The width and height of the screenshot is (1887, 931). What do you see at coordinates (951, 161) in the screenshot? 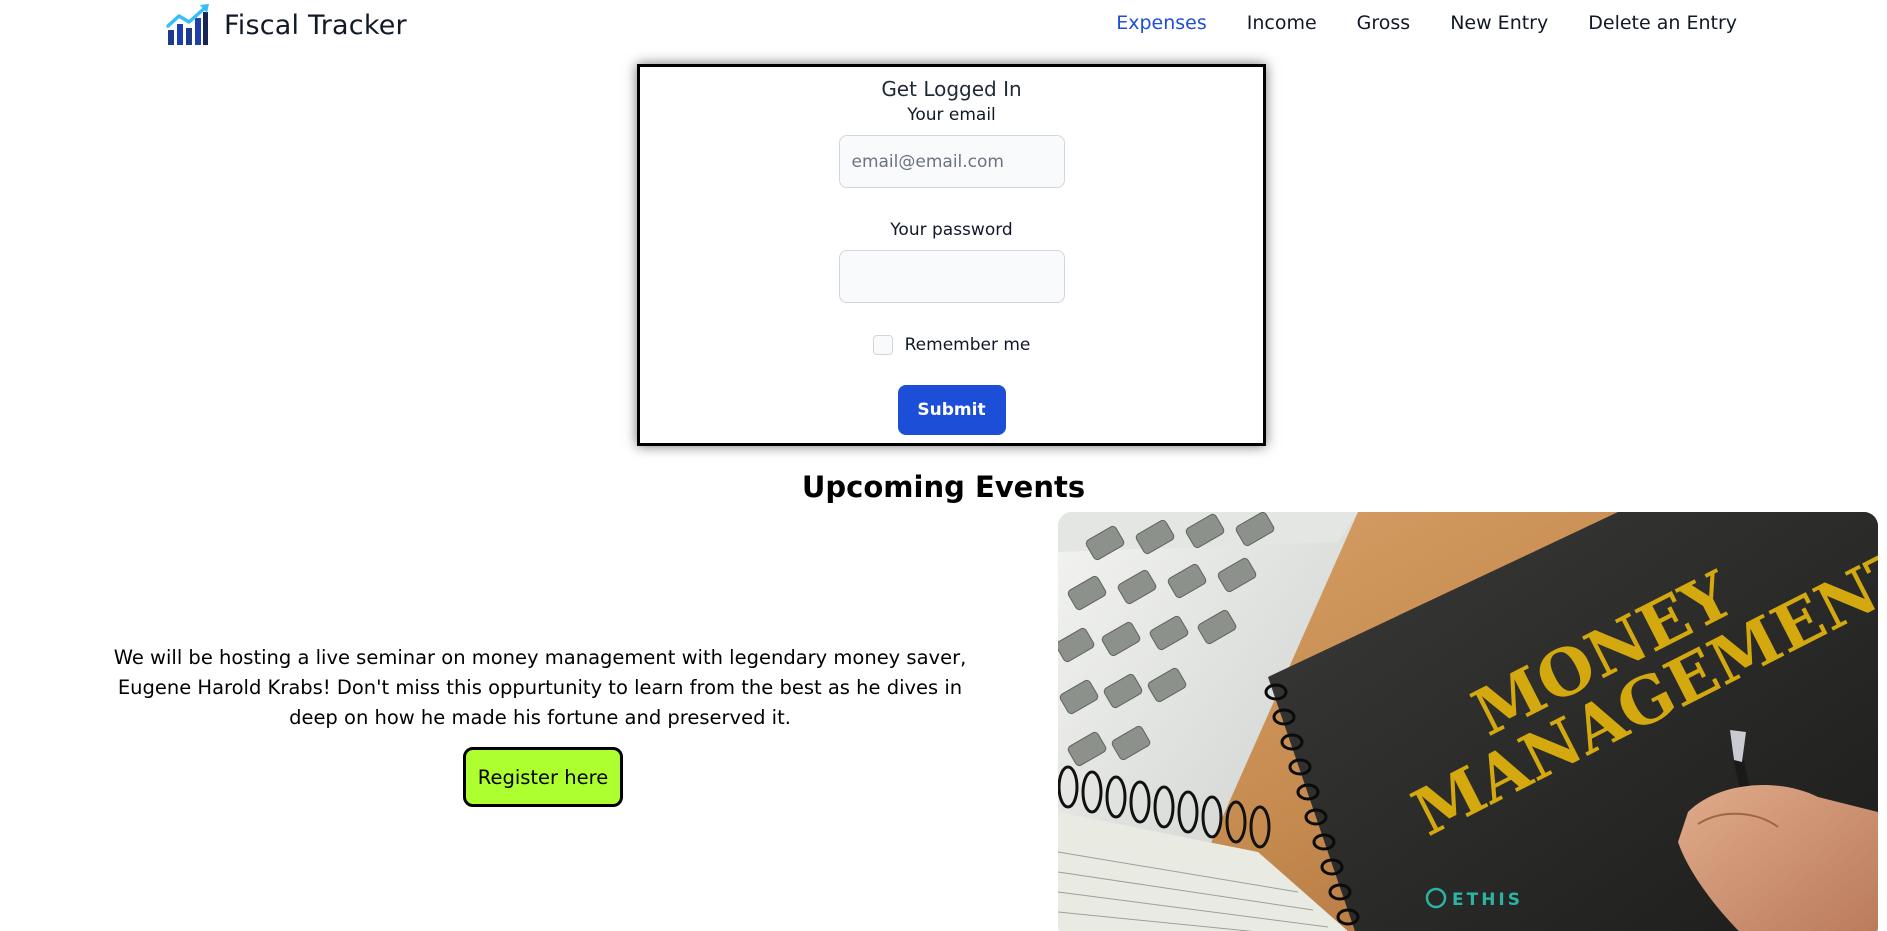
I see `email-input` at bounding box center [951, 161].